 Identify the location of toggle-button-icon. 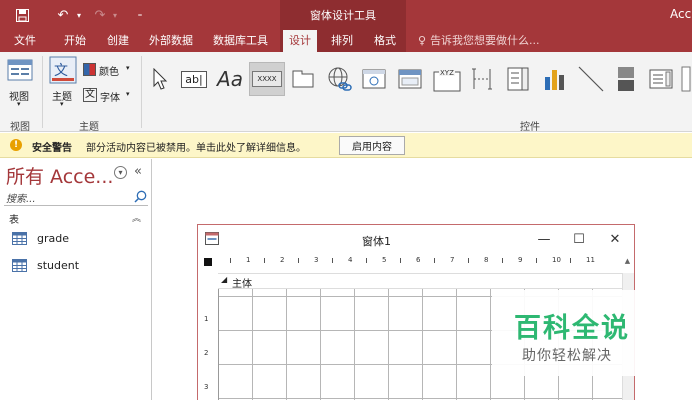
(626, 79).